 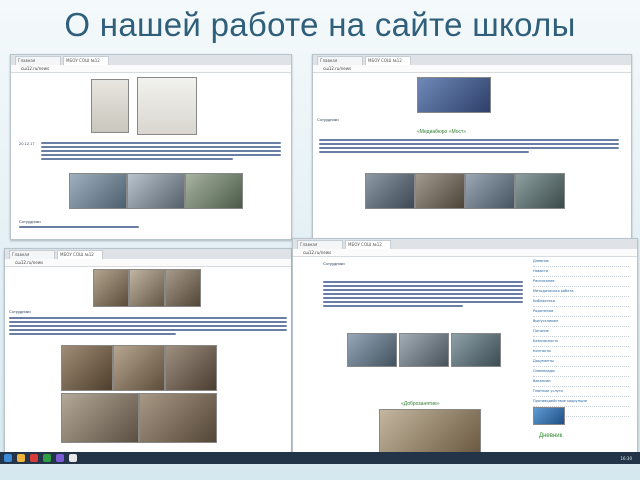 I want to click on meta-line, so click(x=79, y=228).